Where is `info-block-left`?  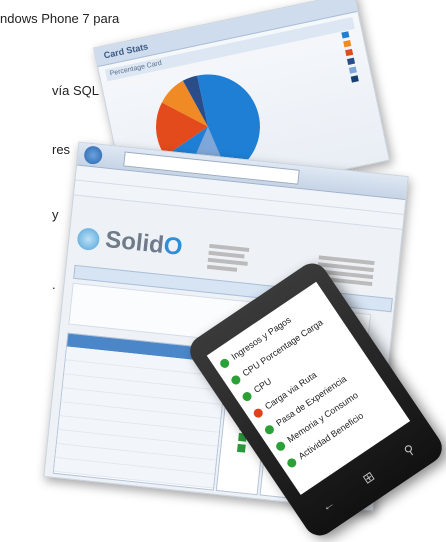
info-block-left is located at coordinates (228, 258).